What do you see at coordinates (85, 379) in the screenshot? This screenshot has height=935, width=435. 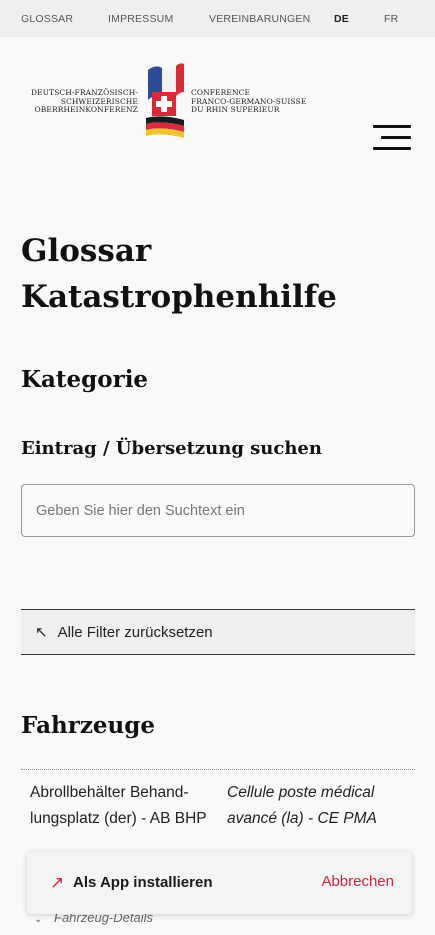 I see `category-heading: Kategorie` at bounding box center [85, 379].